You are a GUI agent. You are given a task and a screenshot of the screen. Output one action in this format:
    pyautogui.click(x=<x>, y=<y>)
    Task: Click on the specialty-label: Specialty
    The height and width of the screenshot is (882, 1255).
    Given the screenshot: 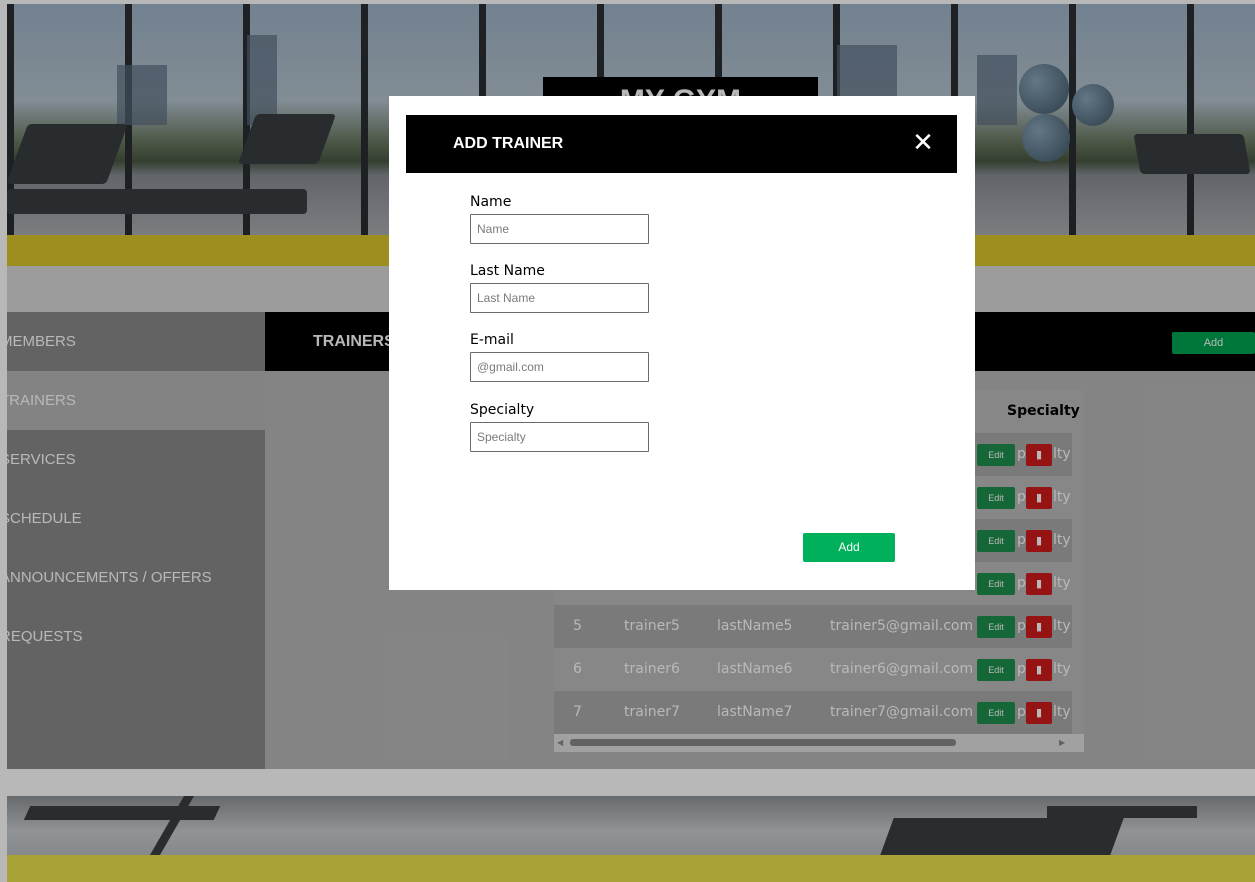 What is the action you would take?
    pyautogui.click(x=502, y=410)
    